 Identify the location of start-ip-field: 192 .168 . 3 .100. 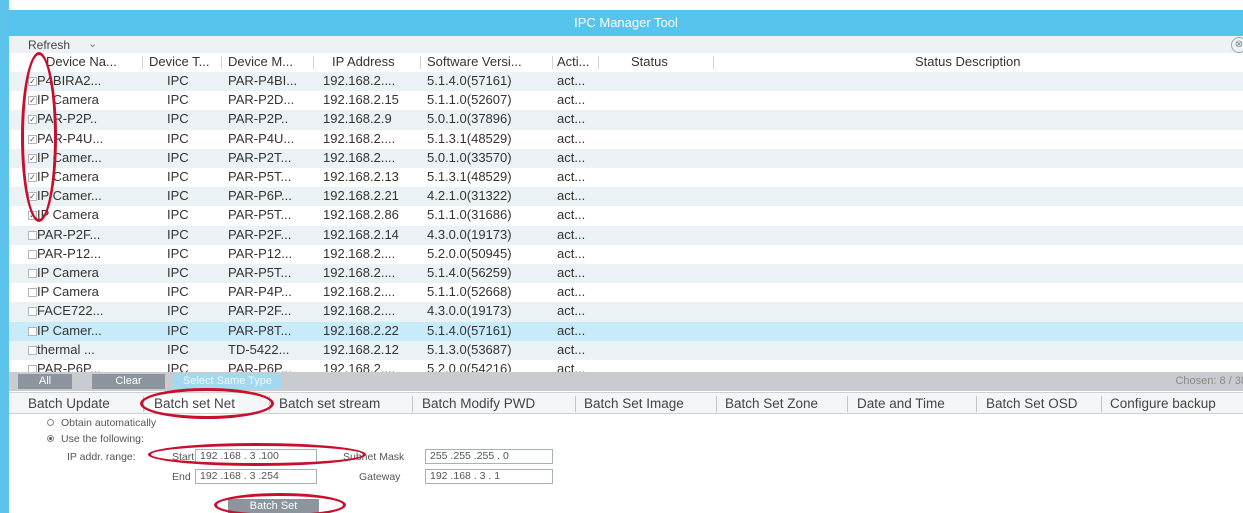
(256, 456).